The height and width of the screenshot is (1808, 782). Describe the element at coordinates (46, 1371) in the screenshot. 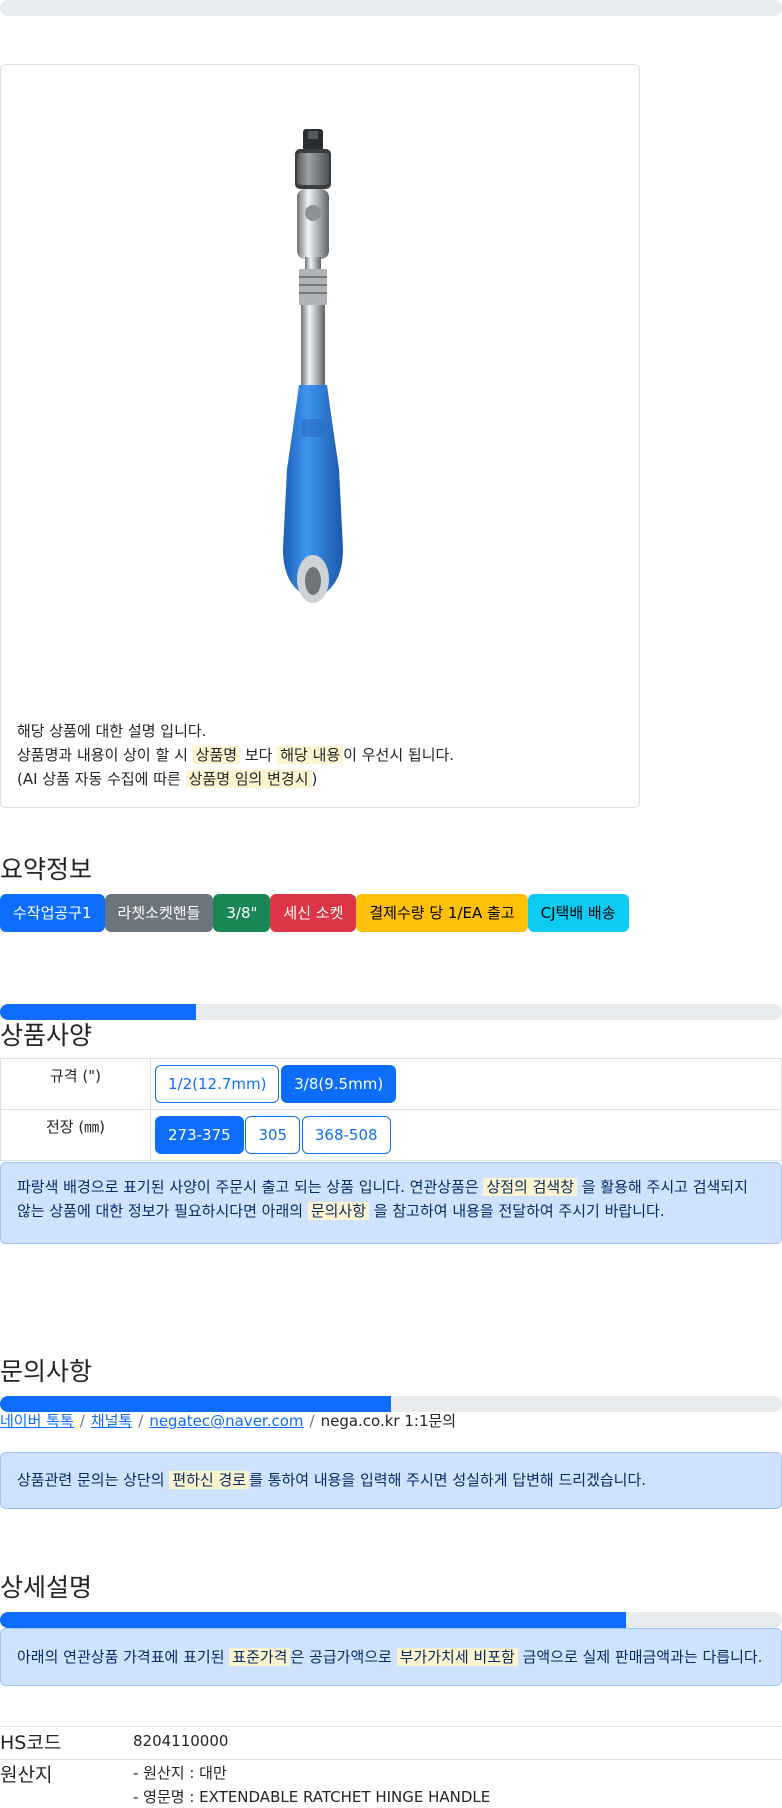

I see `inquiry-heading: 문의사항` at that location.